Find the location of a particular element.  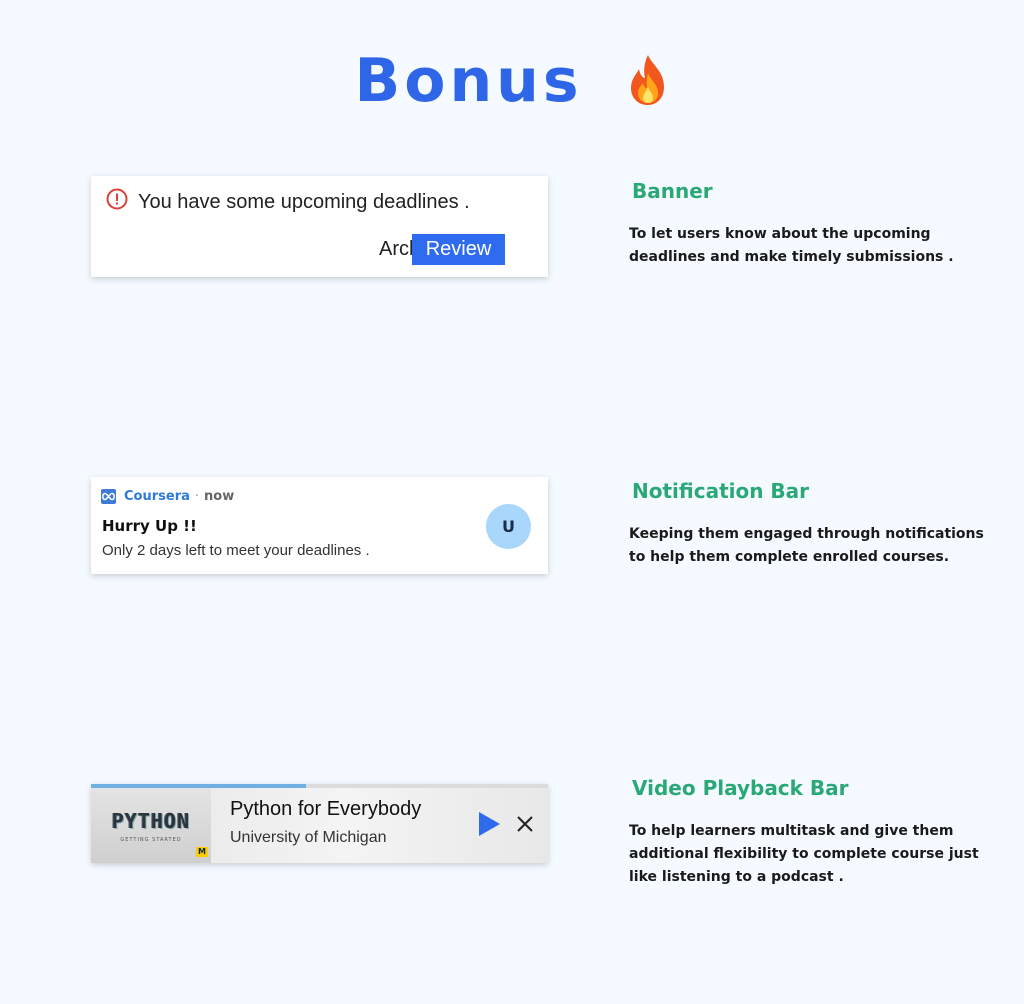

banner-heading: Banner is located at coordinates (672, 191).